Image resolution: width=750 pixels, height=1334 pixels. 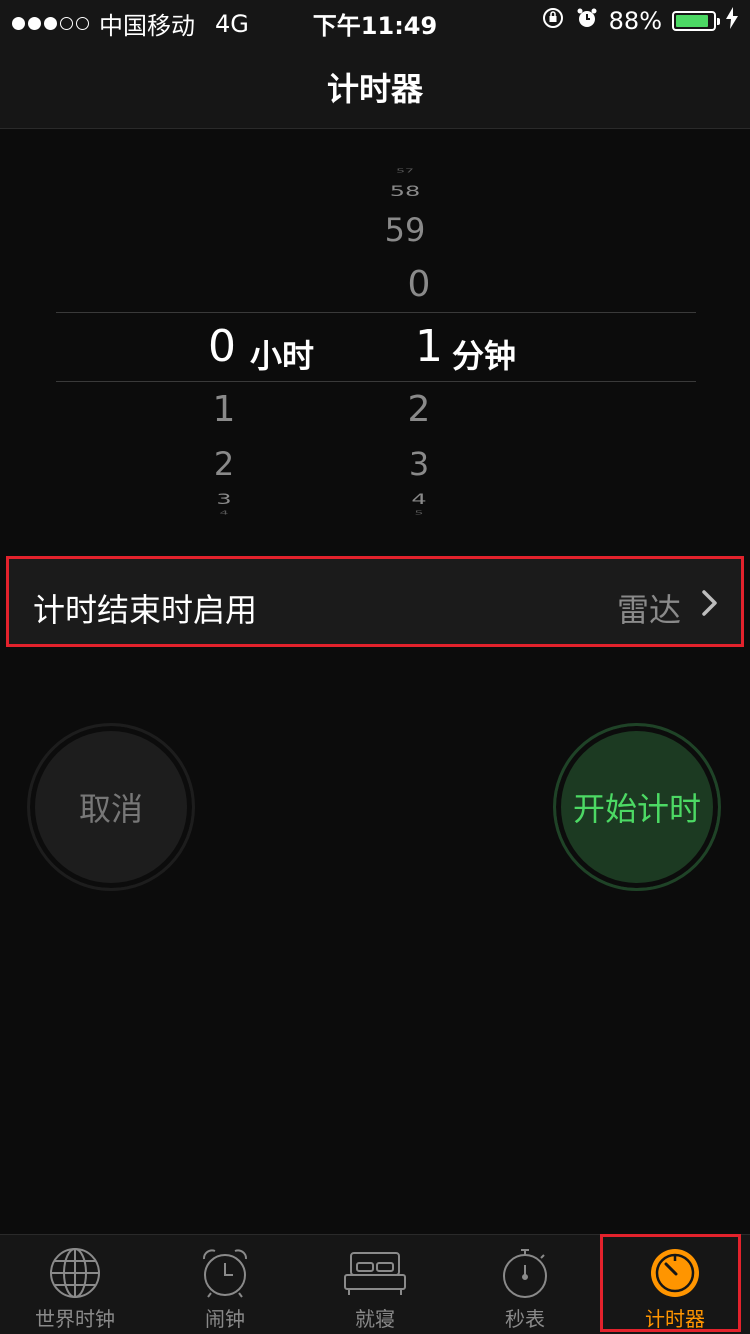 I want to click on cancel-button-label: 取消, so click(x=110, y=809).